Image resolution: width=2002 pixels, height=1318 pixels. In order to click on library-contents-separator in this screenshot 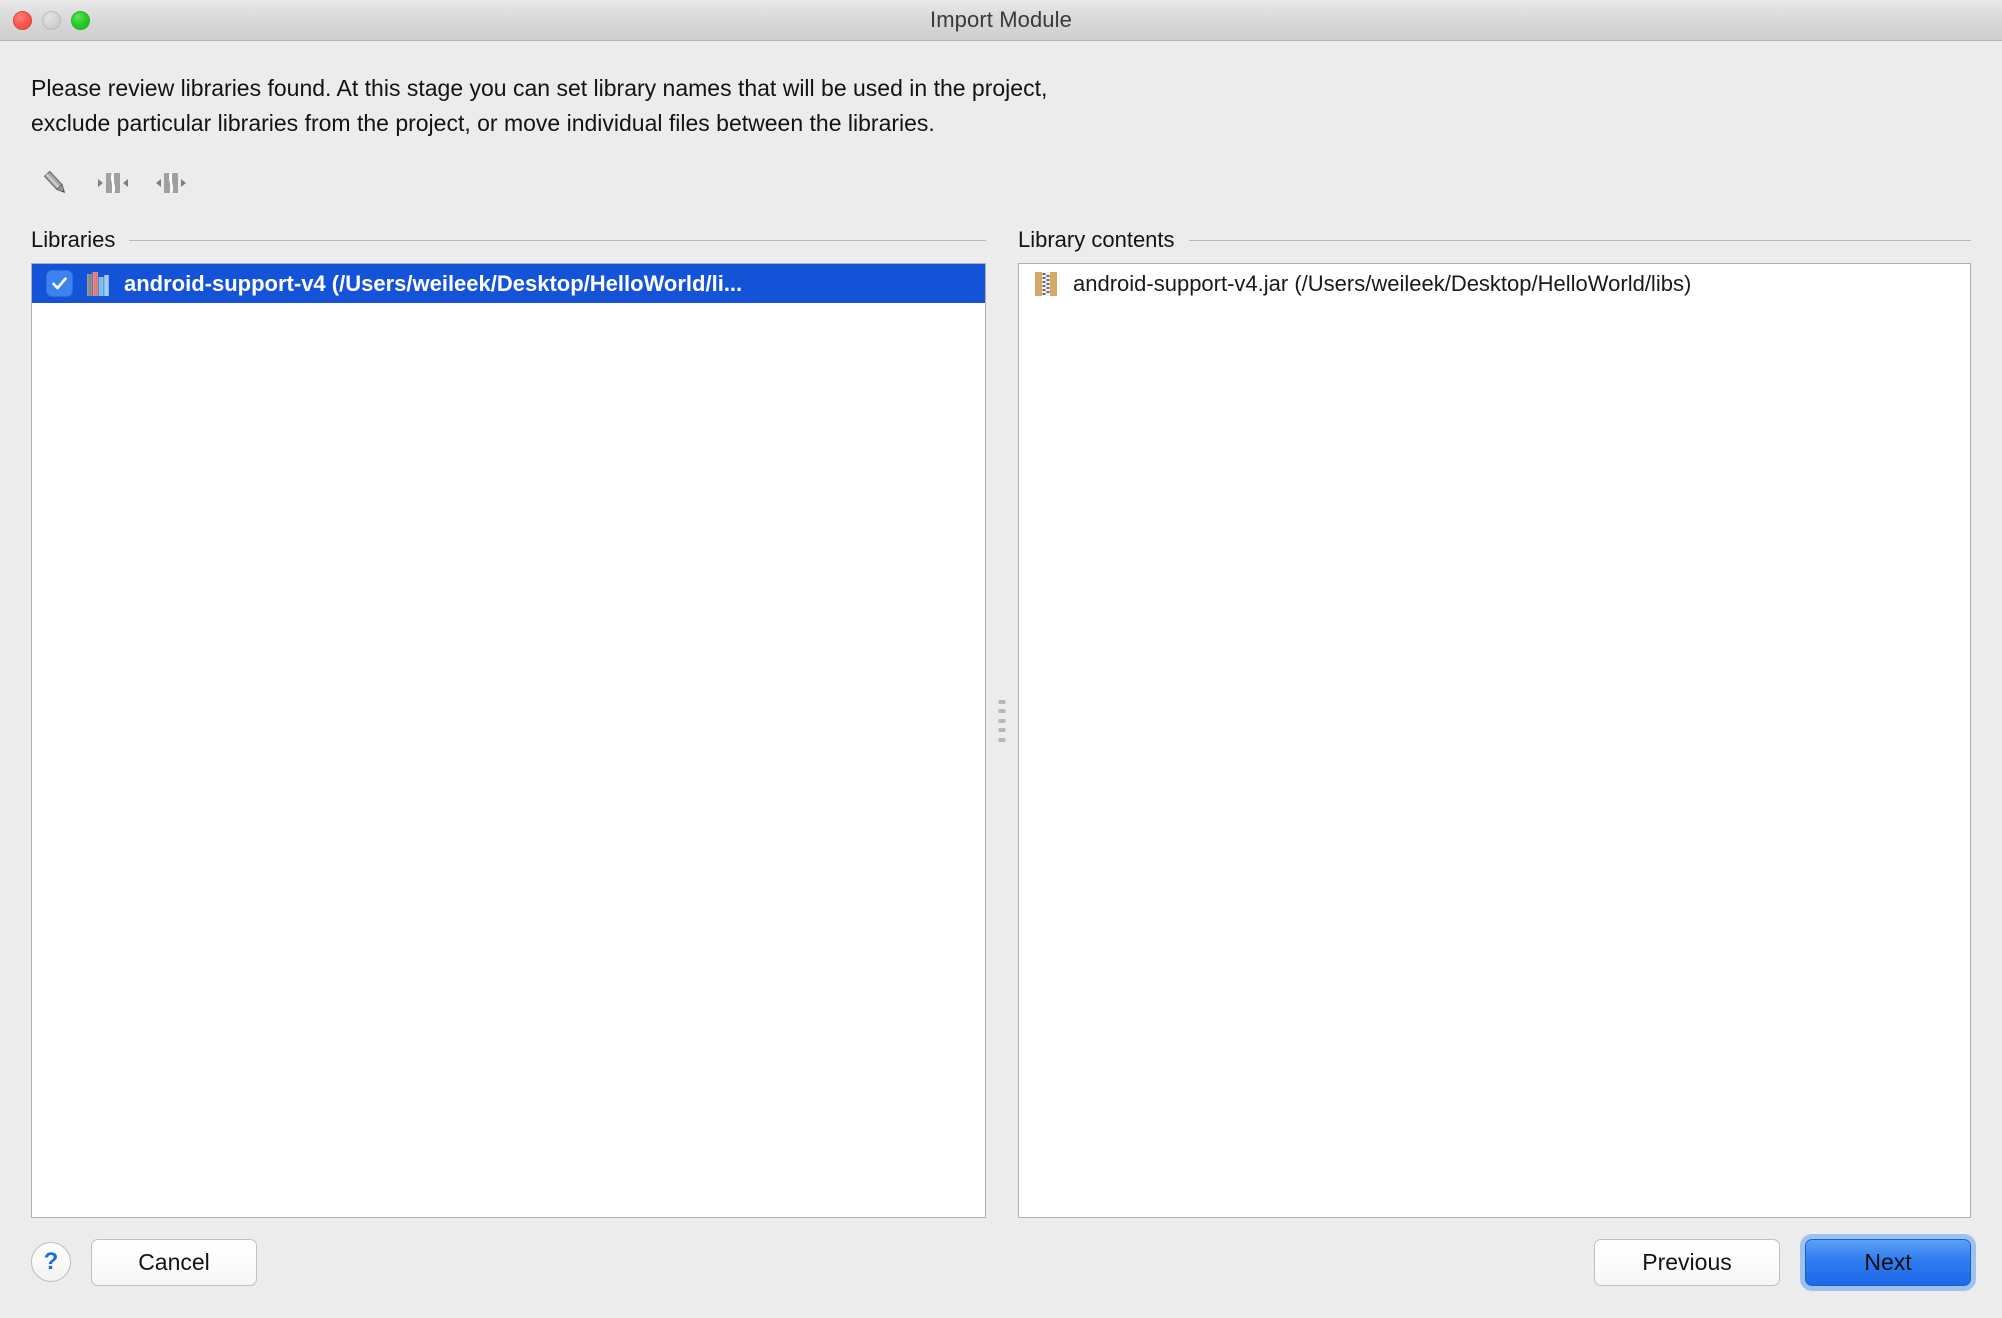, I will do `click(1579, 240)`.